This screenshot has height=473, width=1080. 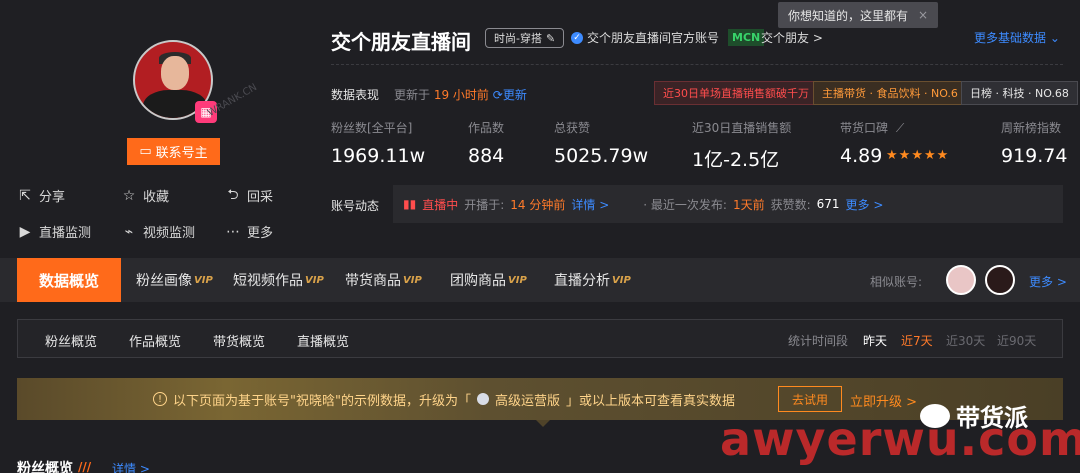 What do you see at coordinates (412, 95) in the screenshot?
I see `updated-prefix: 更新于` at bounding box center [412, 95].